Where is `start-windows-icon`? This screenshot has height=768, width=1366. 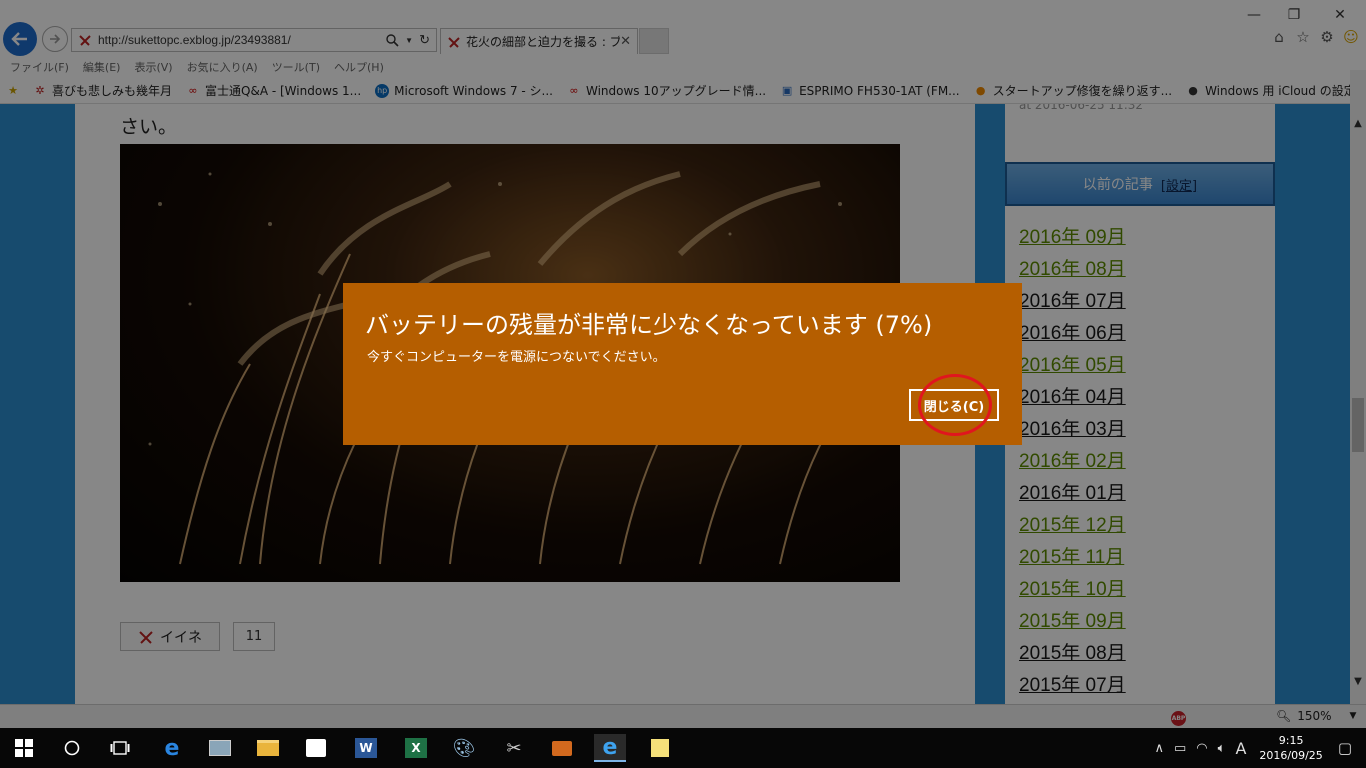 start-windows-icon is located at coordinates (24, 748).